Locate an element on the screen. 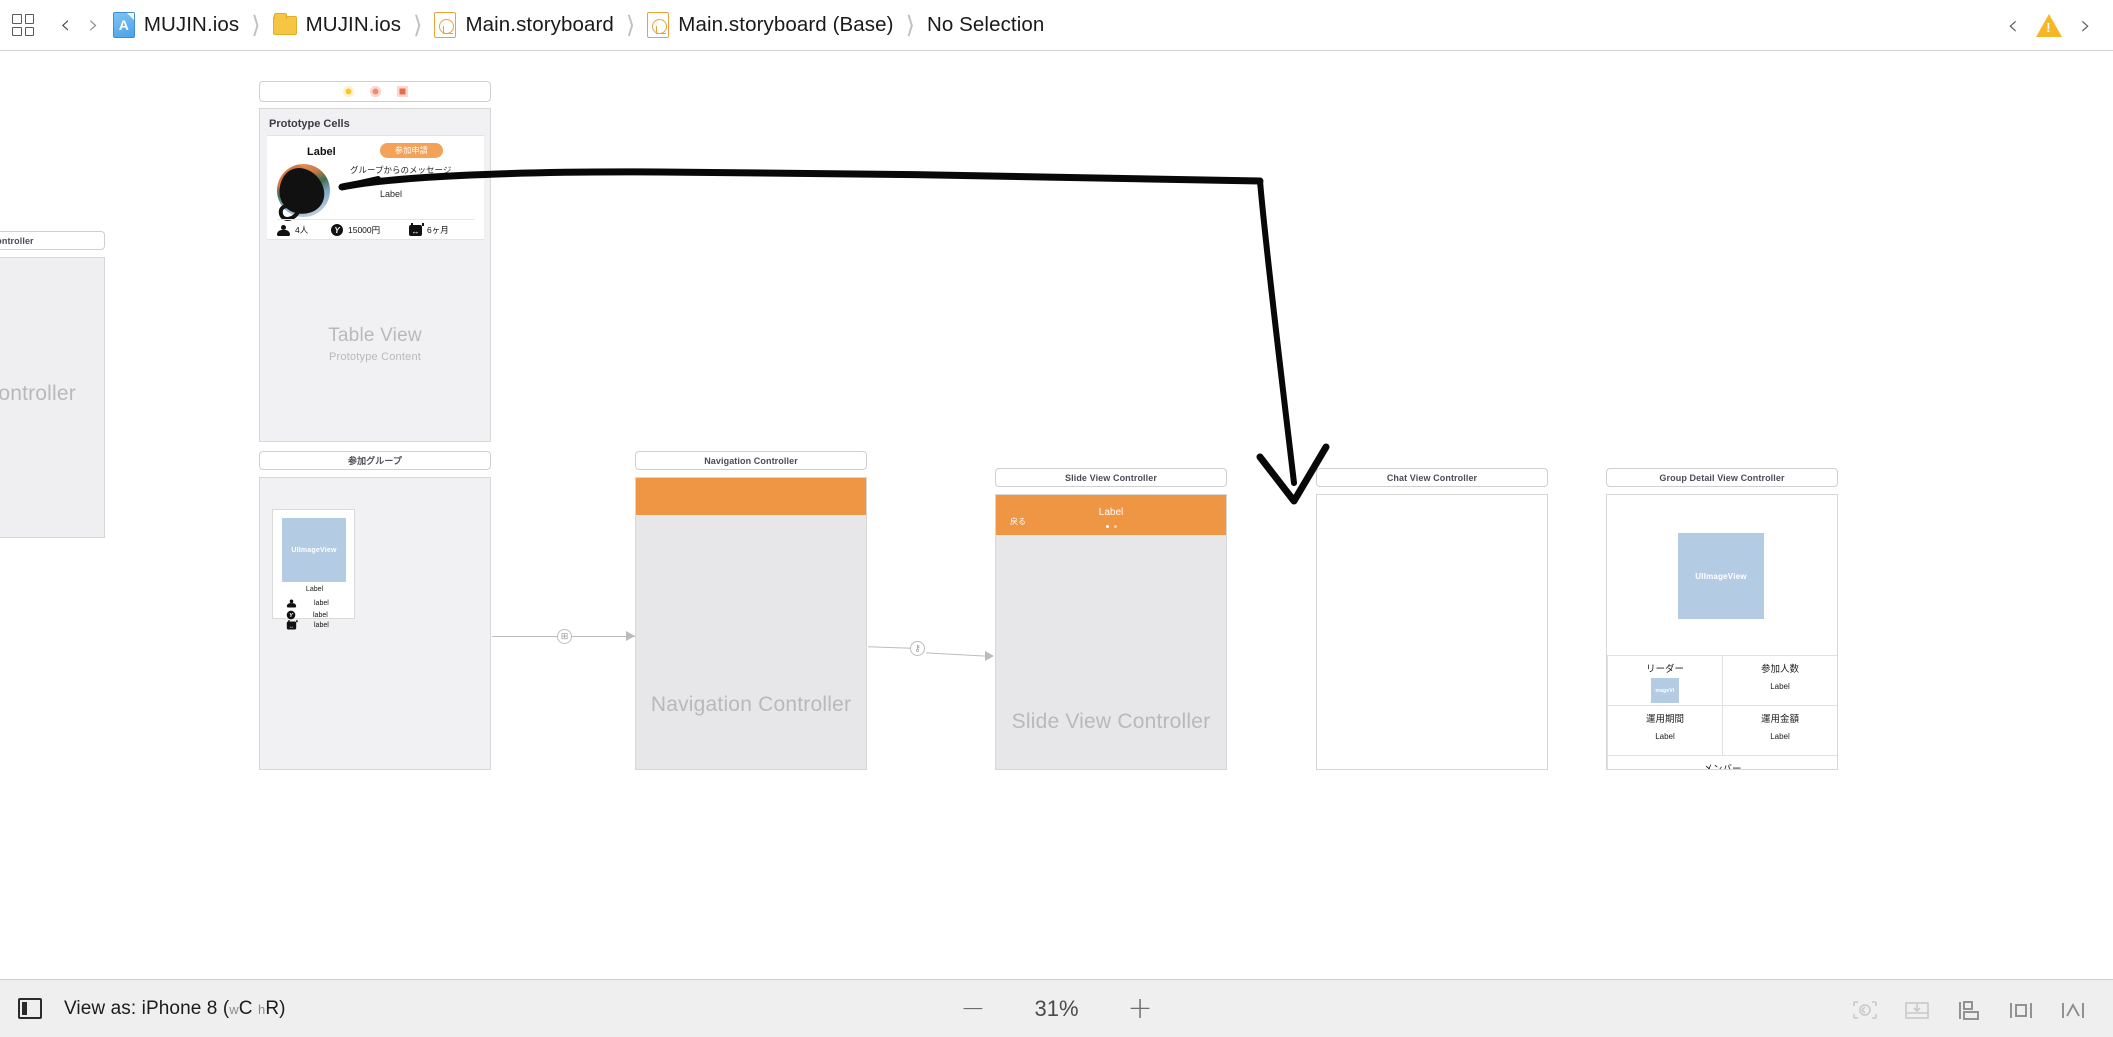 Image resolution: width=2113 pixels, height=1037 pixels. canvas-bottom-toolbar: View as: iPhone 8 (wC hR) − 31% + is located at coordinates (1056, 1008).